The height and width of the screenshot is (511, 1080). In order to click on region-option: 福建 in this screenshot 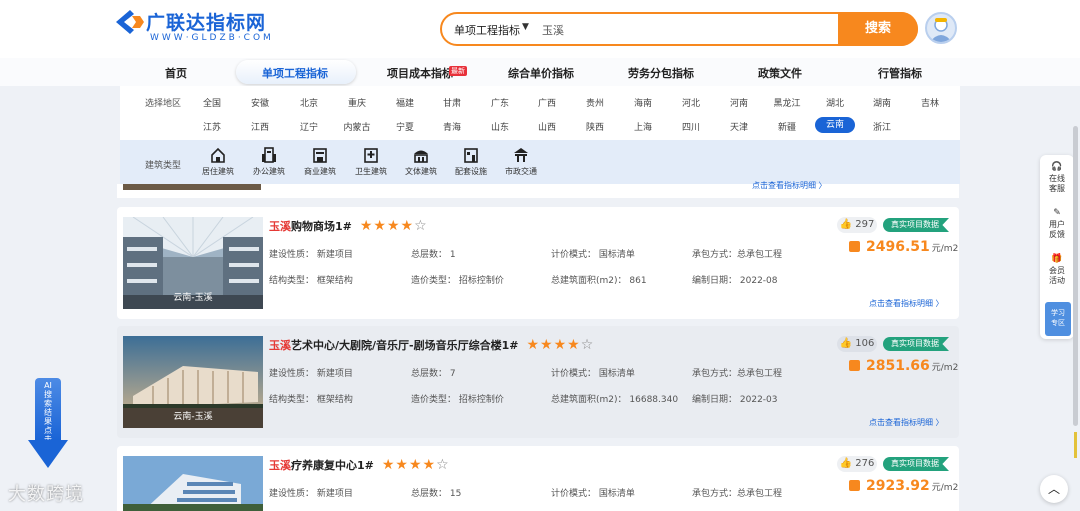, I will do `click(405, 102)`.